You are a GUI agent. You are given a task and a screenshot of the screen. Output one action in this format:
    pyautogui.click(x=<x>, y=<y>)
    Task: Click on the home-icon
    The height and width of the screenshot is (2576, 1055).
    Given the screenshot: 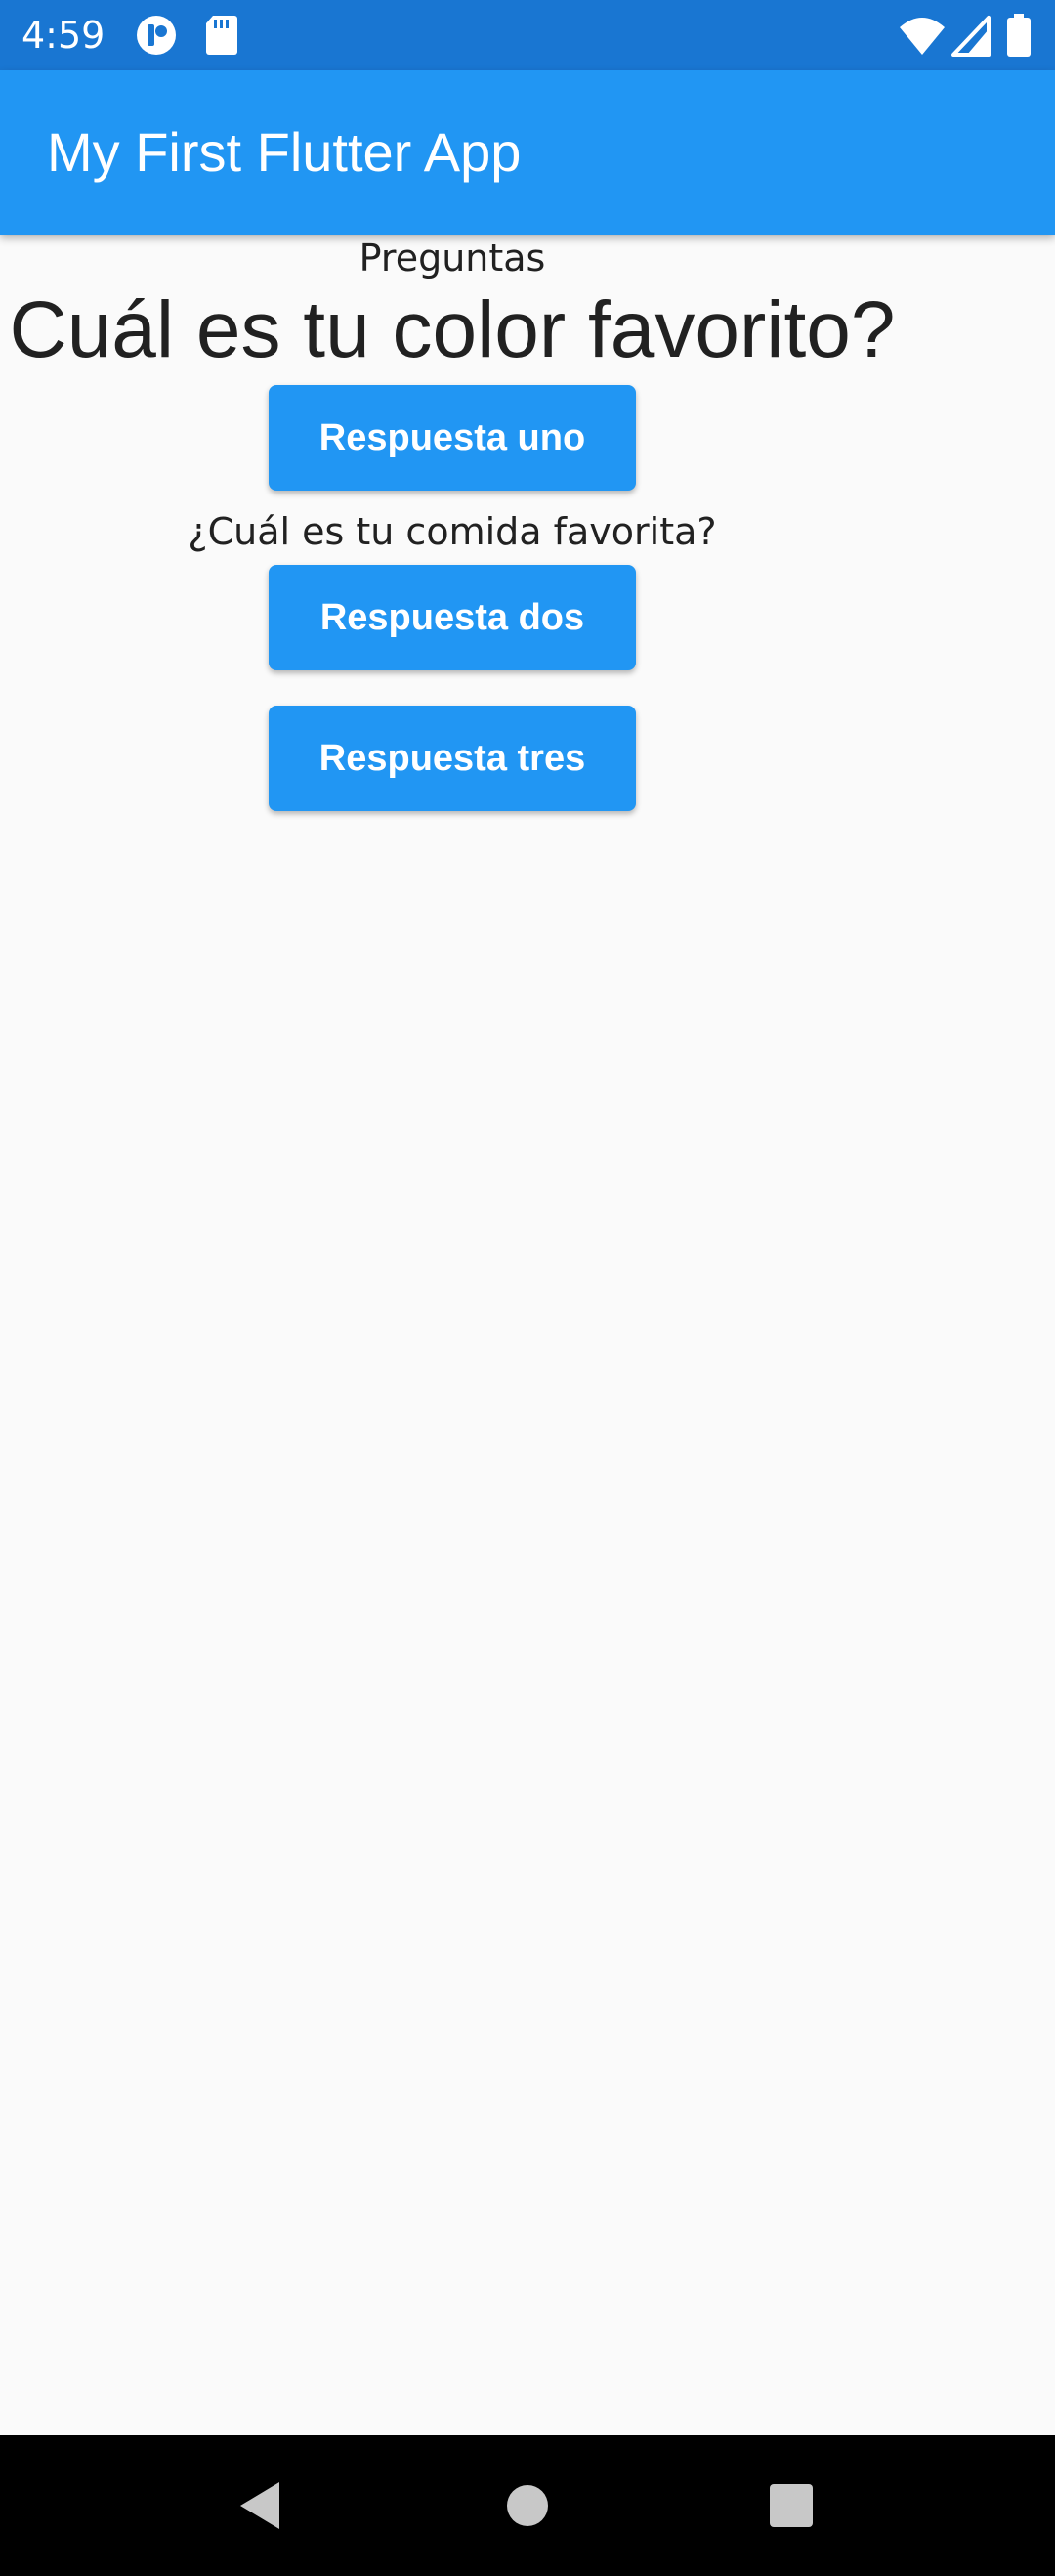 What is the action you would take?
    pyautogui.click(x=527, y=2506)
    